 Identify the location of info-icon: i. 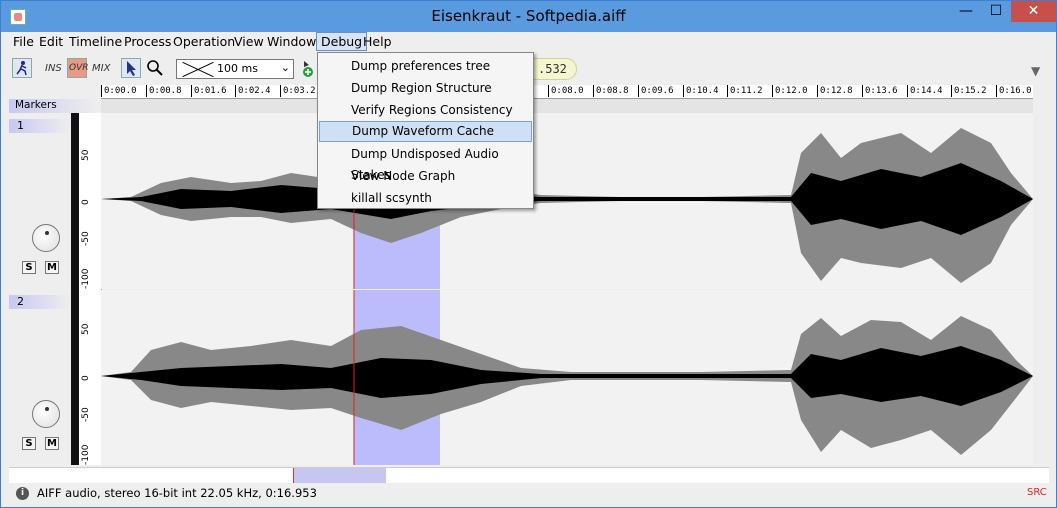
(22, 493).